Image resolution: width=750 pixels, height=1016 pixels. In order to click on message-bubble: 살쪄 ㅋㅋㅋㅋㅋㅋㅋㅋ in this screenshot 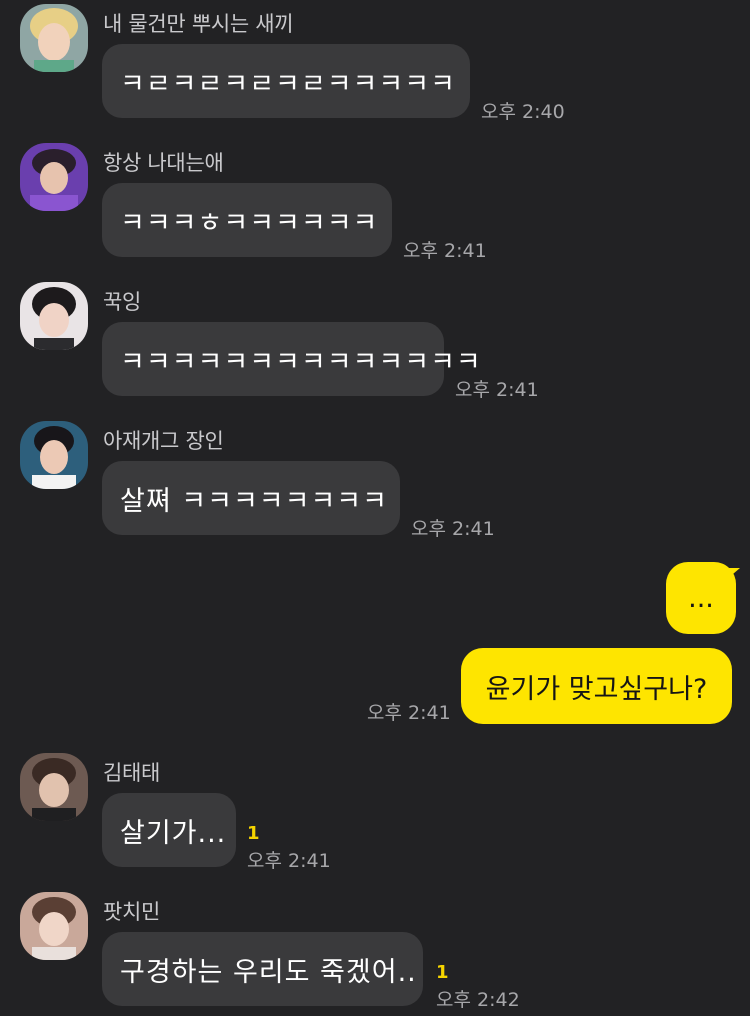, I will do `click(251, 498)`.